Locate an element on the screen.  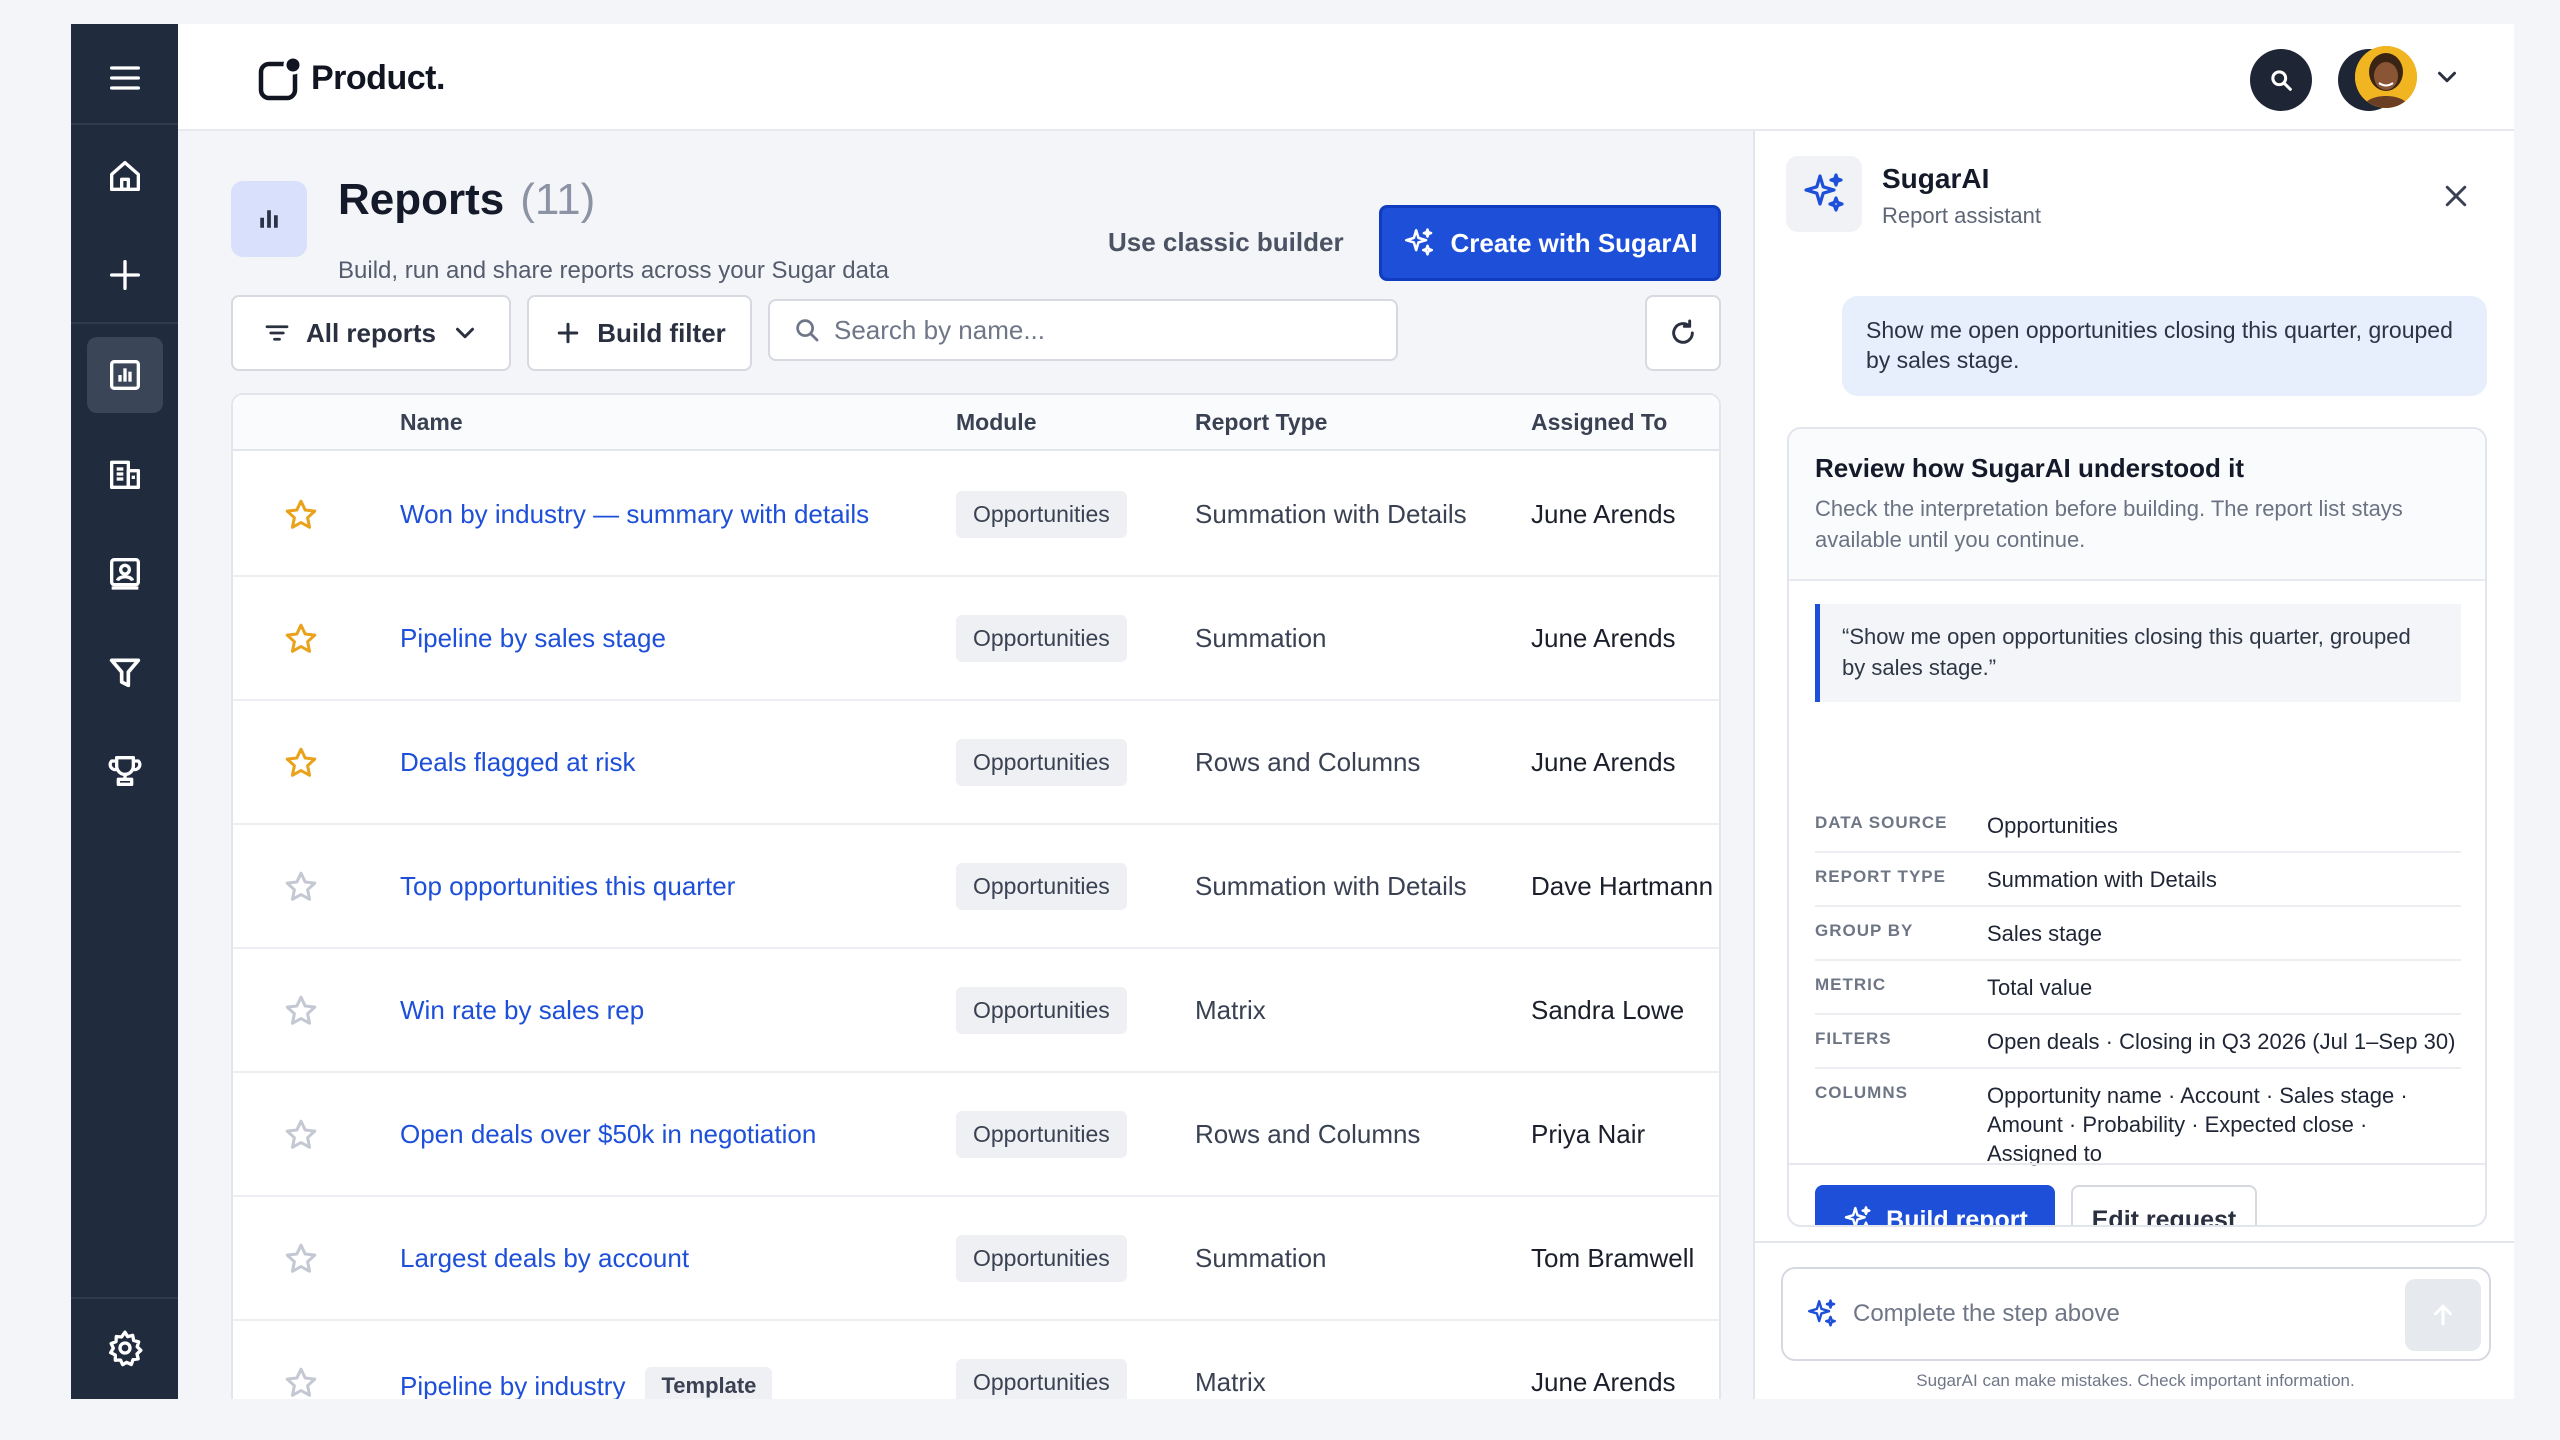
account-menu-chevron-icon is located at coordinates (2447, 77).